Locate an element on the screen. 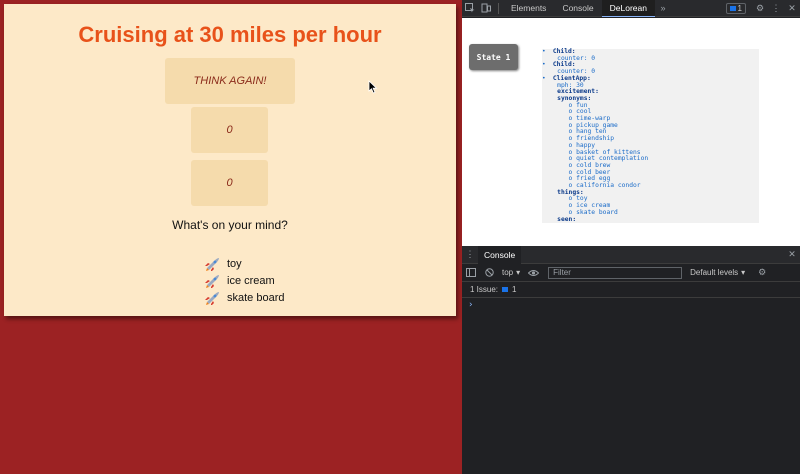  context-label: top is located at coordinates (508, 272).